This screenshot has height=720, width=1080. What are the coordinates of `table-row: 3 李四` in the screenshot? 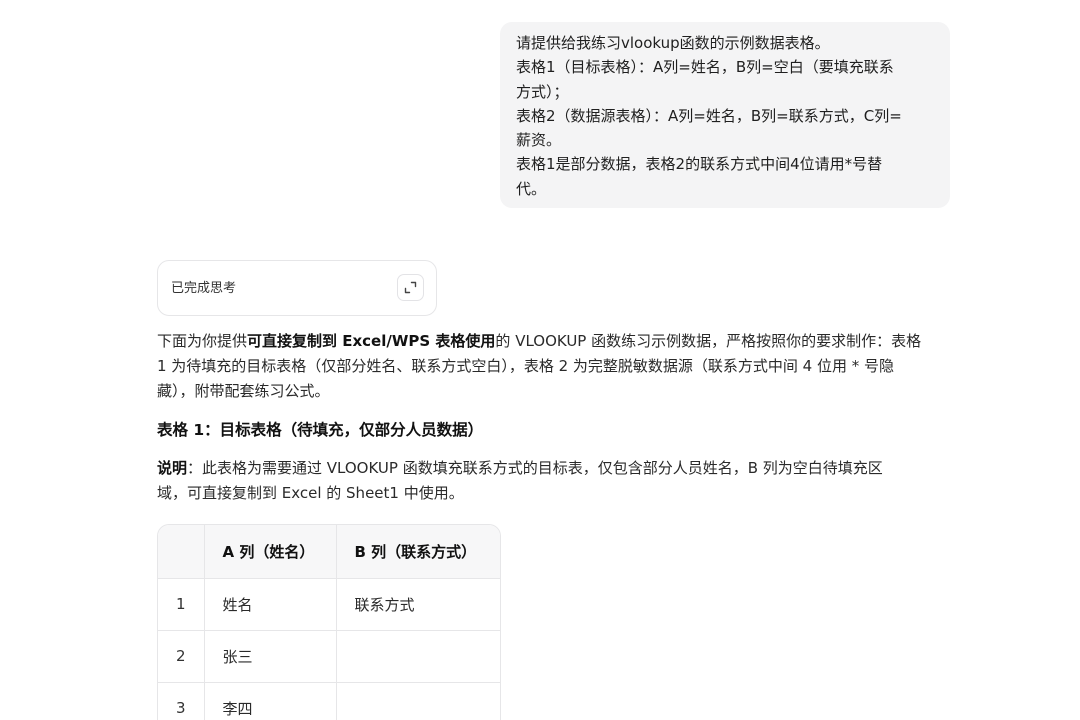 It's located at (329, 701).